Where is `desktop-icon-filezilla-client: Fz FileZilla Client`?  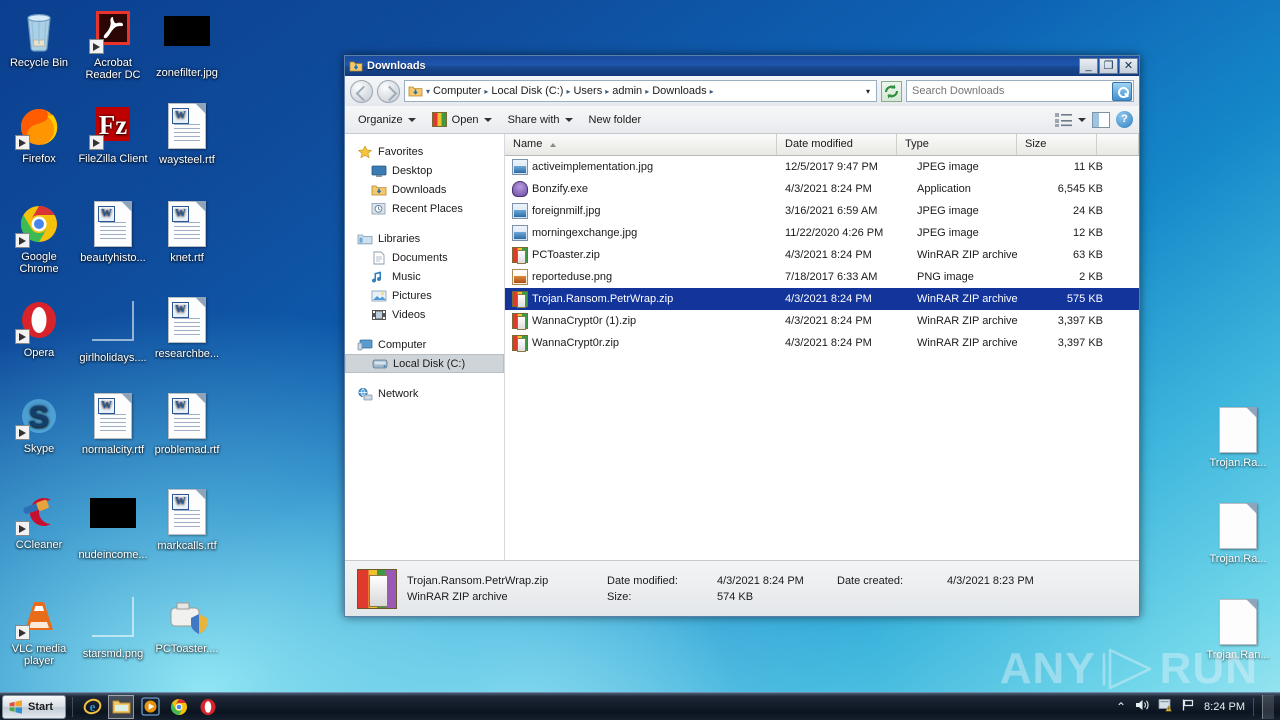 desktop-icon-filezilla-client: Fz FileZilla Client is located at coordinates (113, 133).